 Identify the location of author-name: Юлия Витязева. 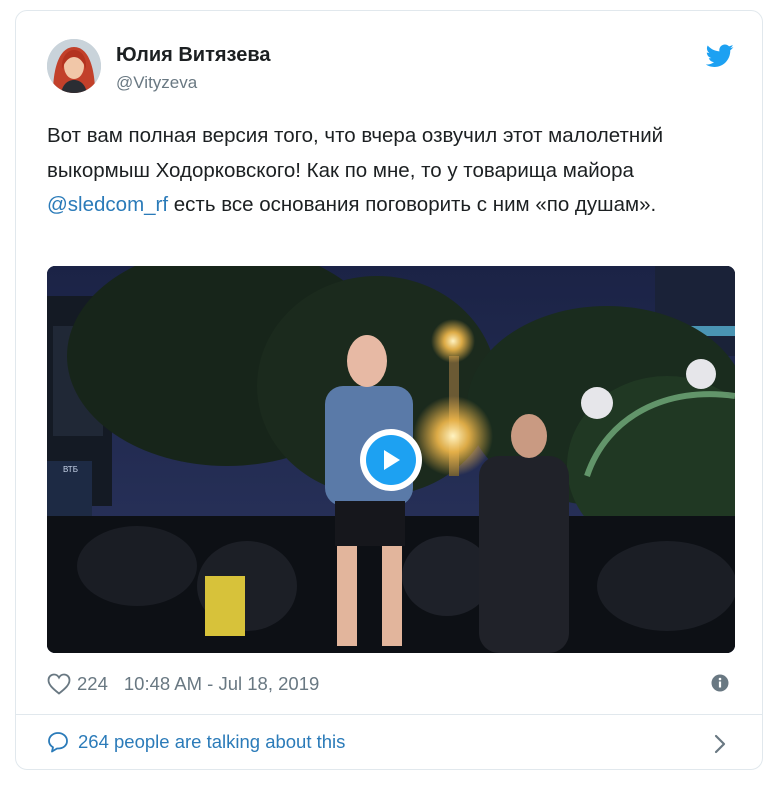
(193, 55).